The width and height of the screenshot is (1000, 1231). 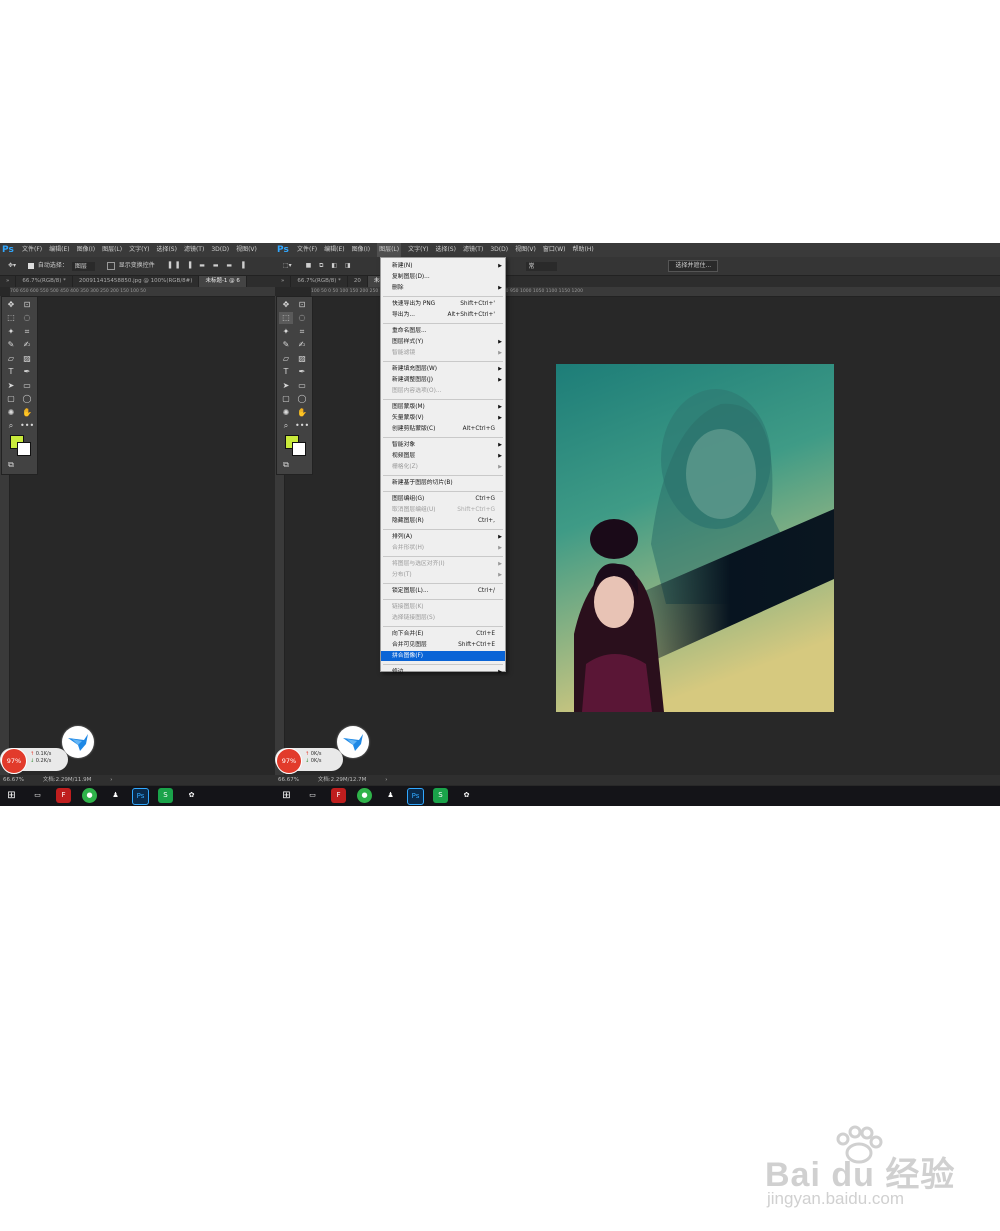 What do you see at coordinates (443, 407) in the screenshot?
I see `layer-menu-item: 图层蒙版(M) ▶` at bounding box center [443, 407].